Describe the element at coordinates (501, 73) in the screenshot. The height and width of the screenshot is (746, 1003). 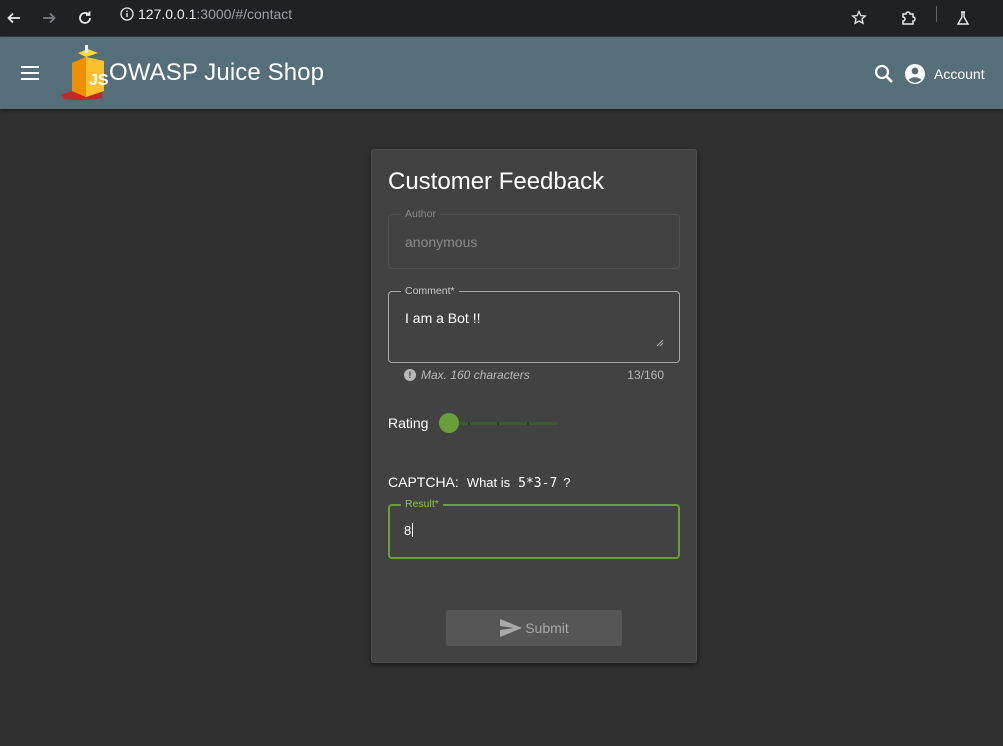
I see `app-toolbar: JS OWASP Juice Shop Account` at that location.